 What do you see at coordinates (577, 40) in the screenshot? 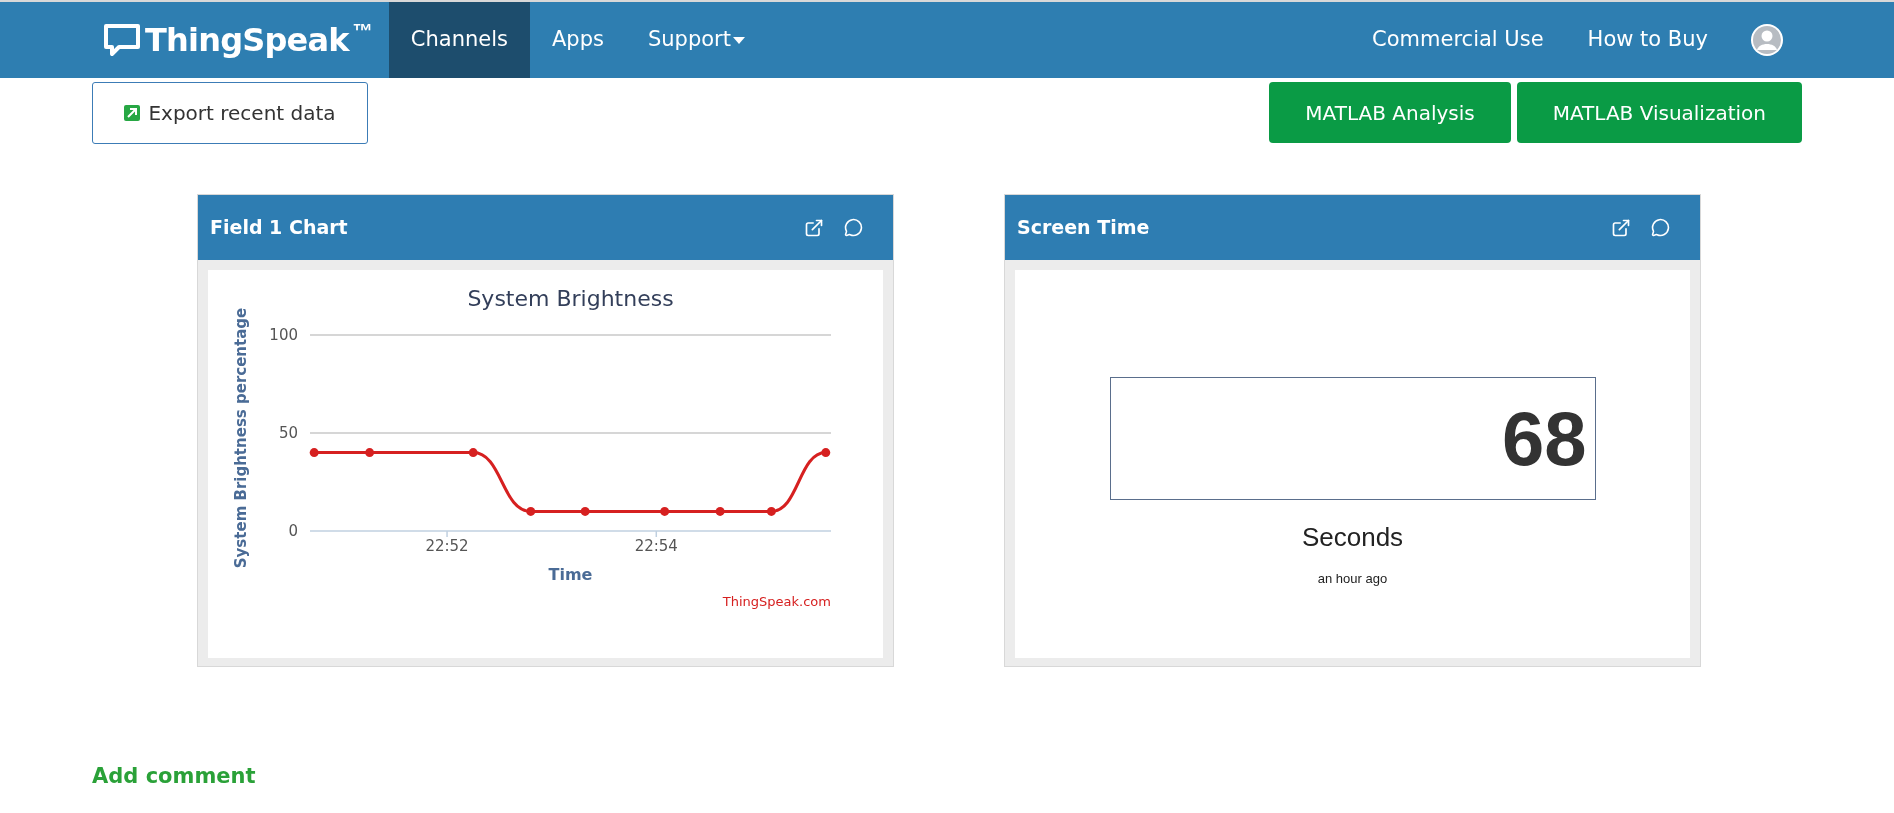
I see `nav-tab: Apps` at bounding box center [577, 40].